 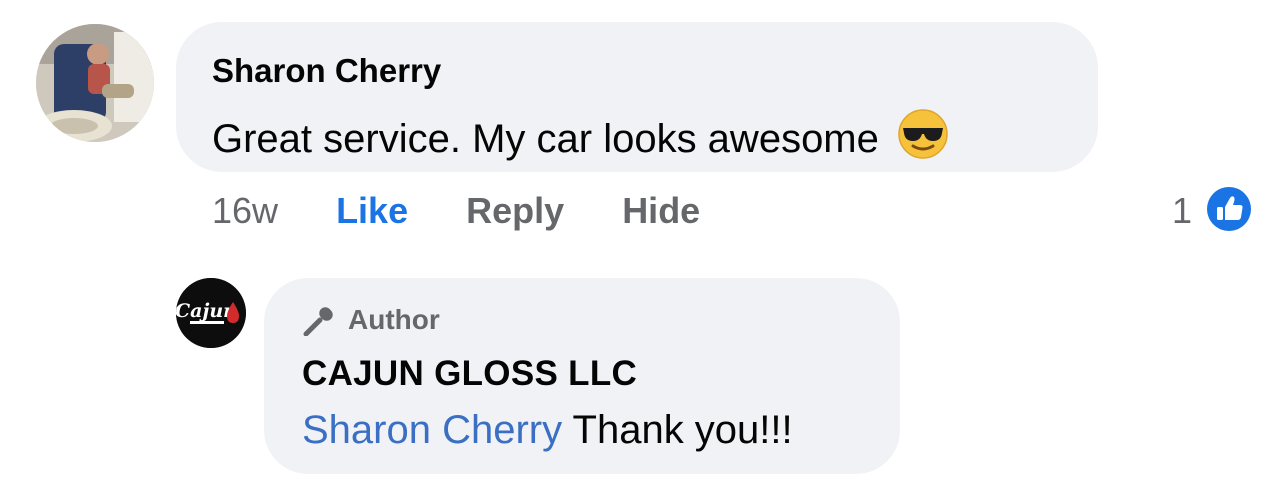 I want to click on thumbs-up-icon, so click(x=1229, y=209).